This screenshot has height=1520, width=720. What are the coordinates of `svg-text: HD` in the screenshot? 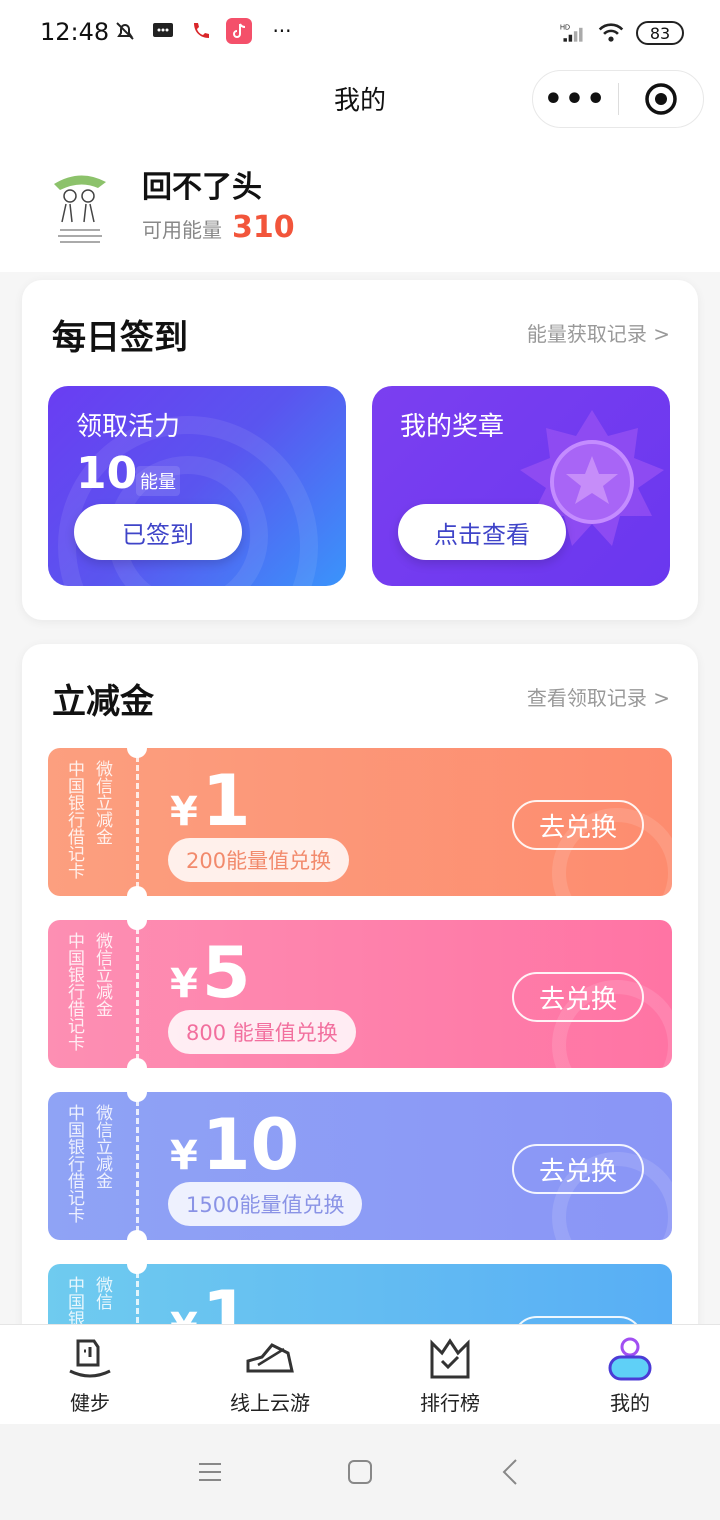 It's located at (565, 28).